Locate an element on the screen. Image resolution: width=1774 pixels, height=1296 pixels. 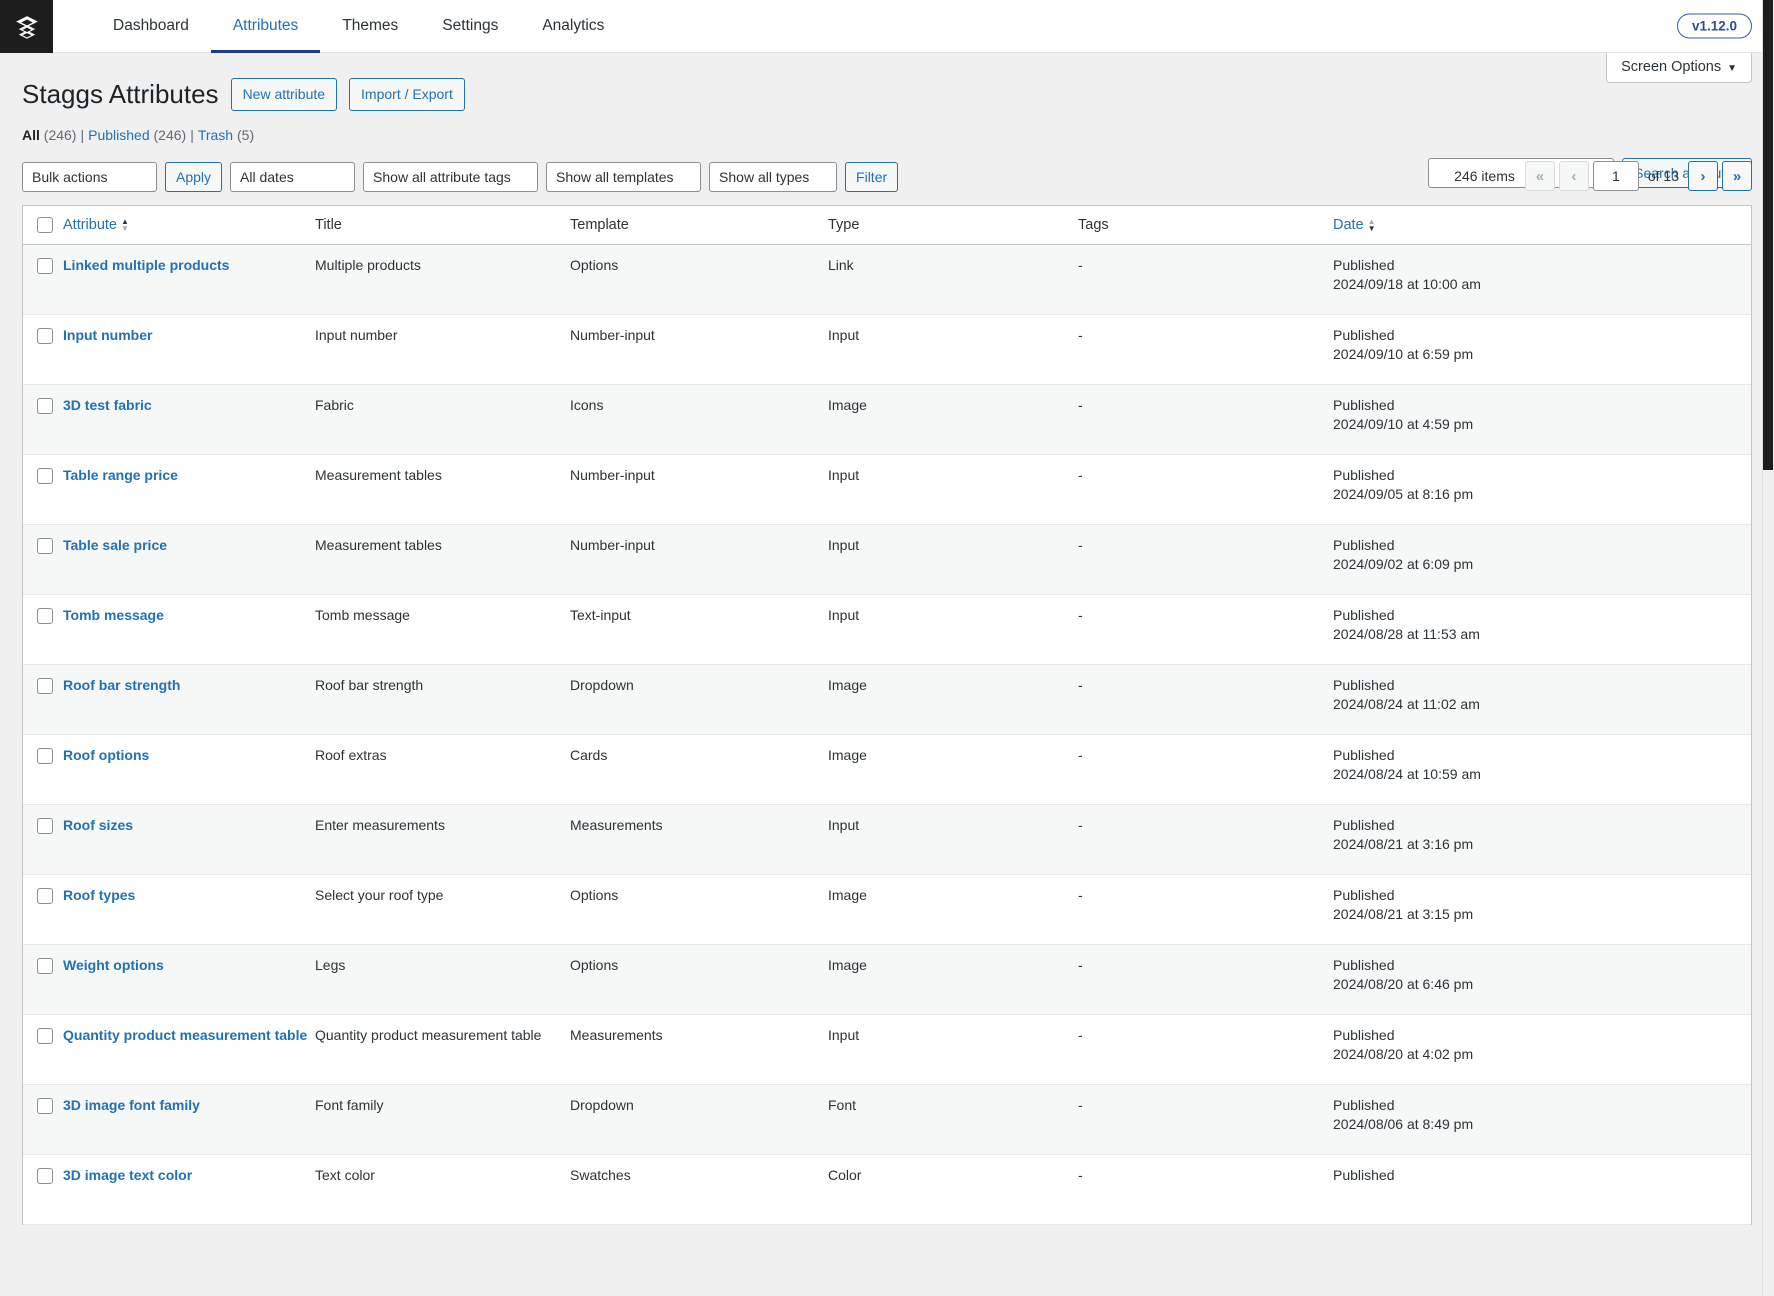
row-template-cell: Swatches is located at coordinates (699, 1190).